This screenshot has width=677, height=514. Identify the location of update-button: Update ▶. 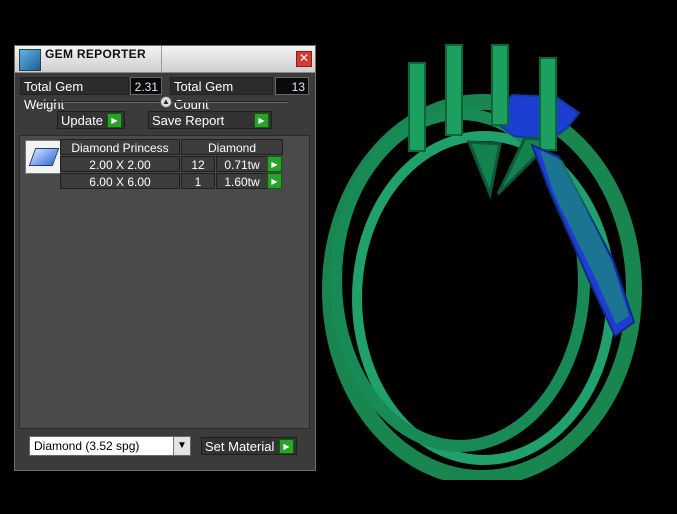
(91, 120).